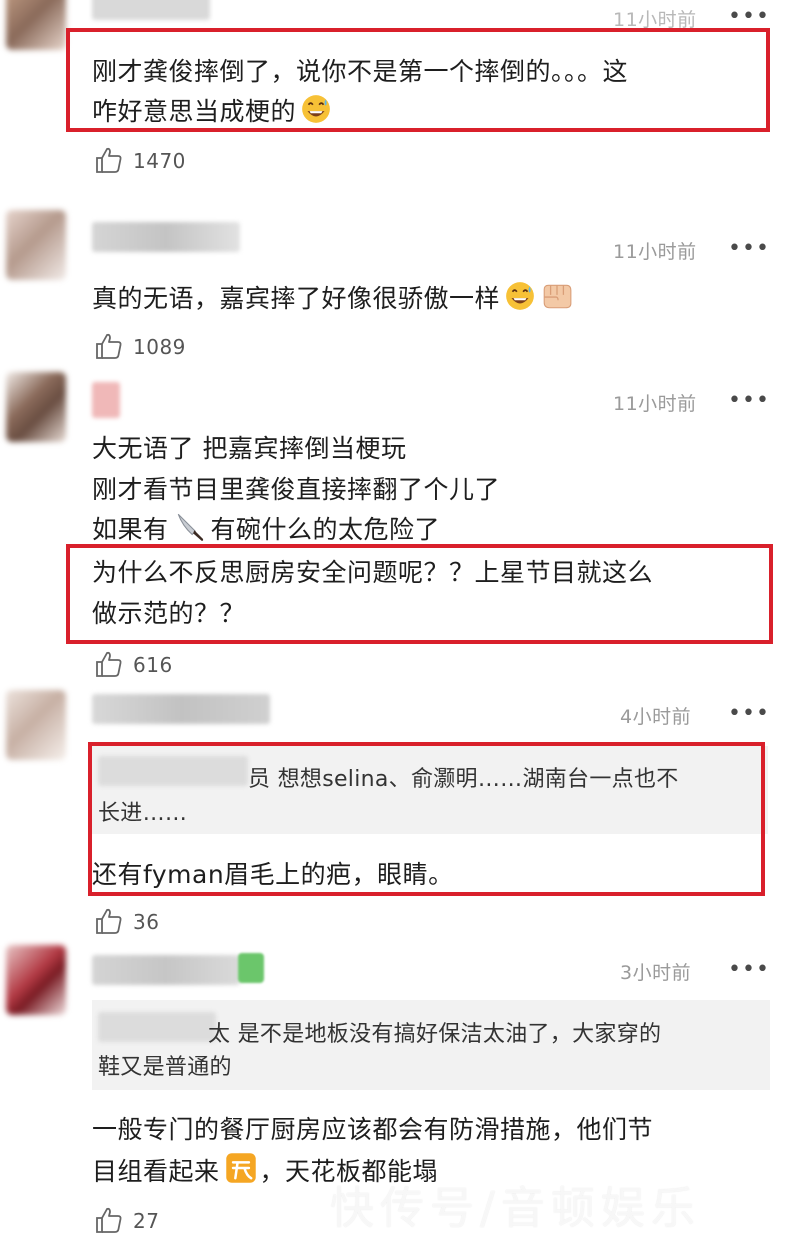 Image resolution: width=788 pixels, height=1240 pixels. Describe the element at coordinates (515, 1208) in the screenshot. I see `watermark: 快传号/音顿娱乐` at that location.